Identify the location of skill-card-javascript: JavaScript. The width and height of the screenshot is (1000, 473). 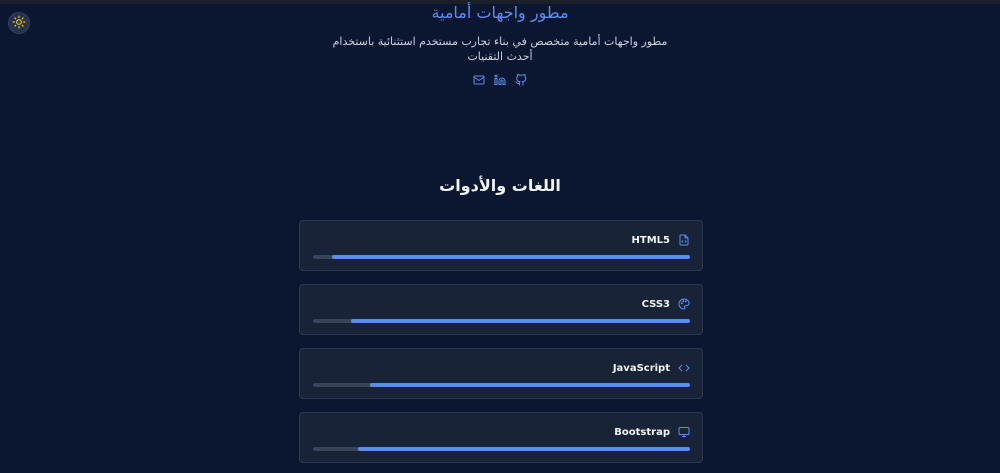
(501, 373).